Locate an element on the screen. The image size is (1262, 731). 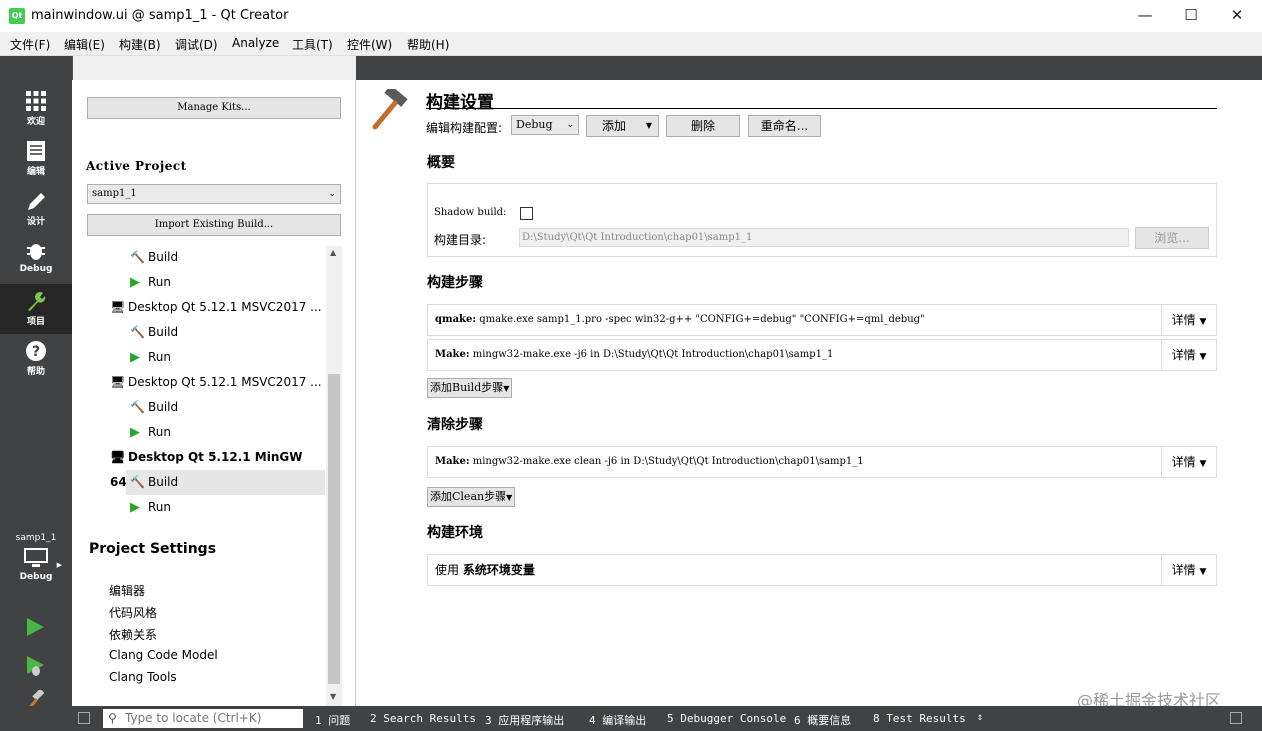
settings-editor: 编辑器 is located at coordinates (127, 590).